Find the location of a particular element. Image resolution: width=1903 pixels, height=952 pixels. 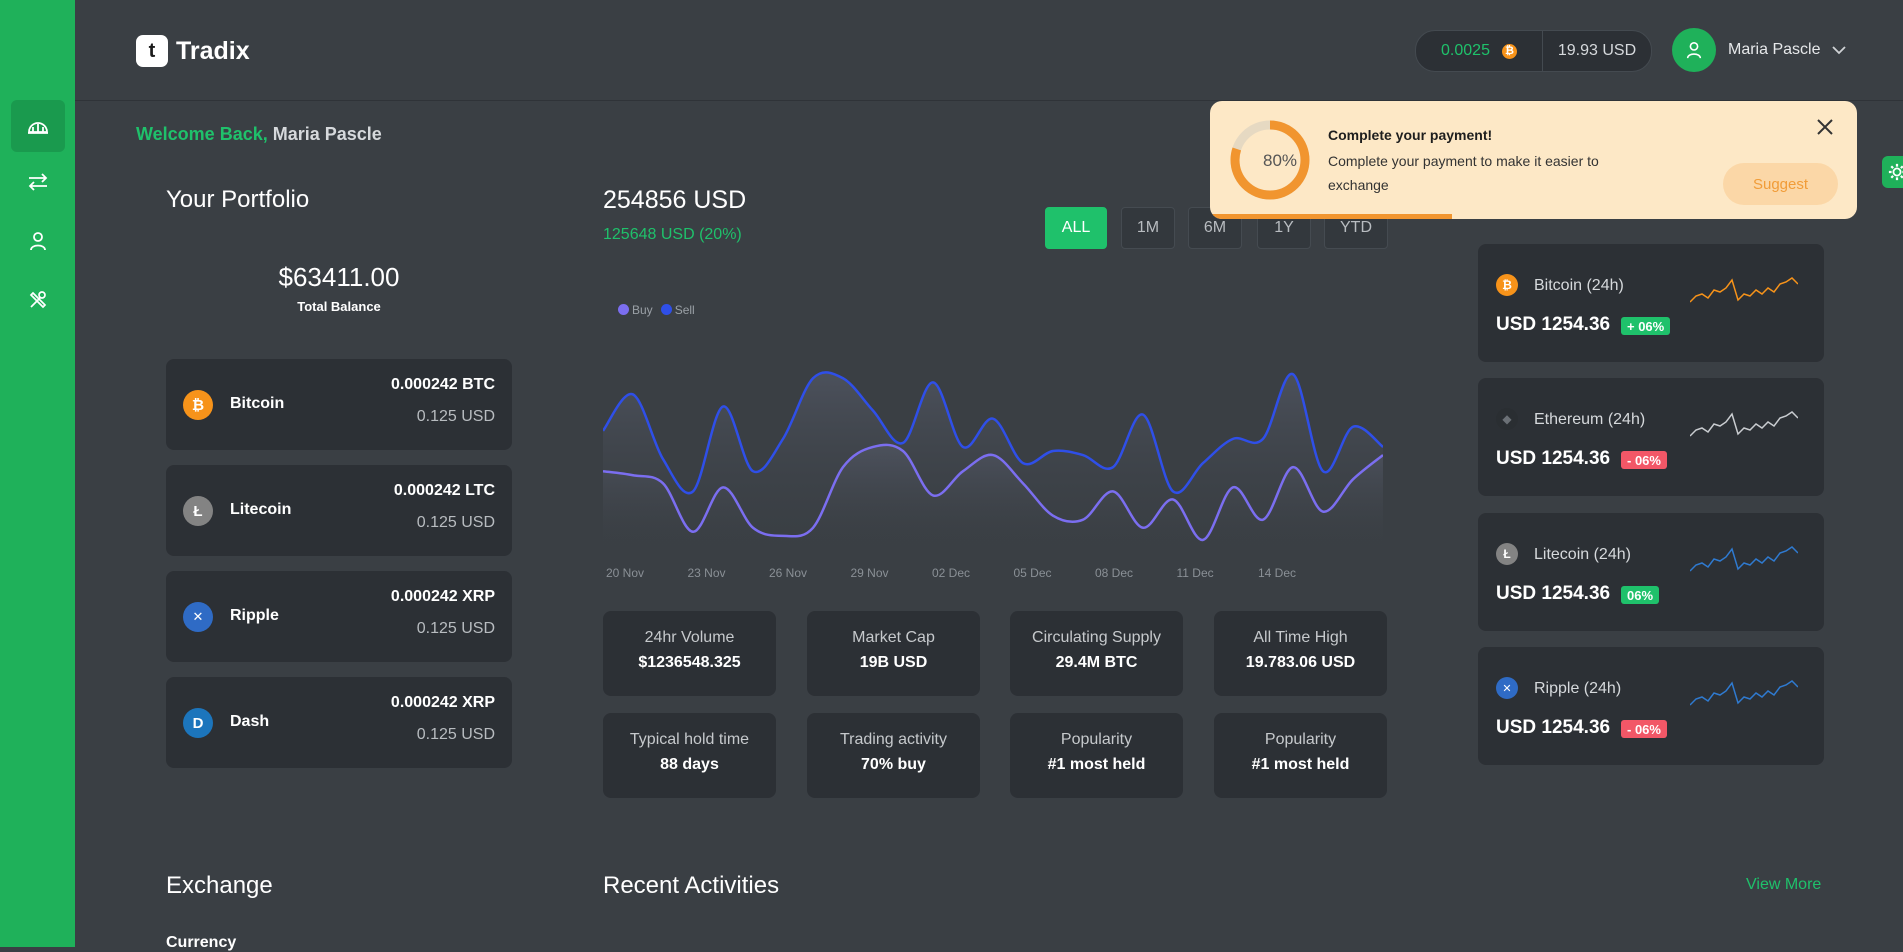

btc-balance: 0.0025 ₿ is located at coordinates (1479, 51).